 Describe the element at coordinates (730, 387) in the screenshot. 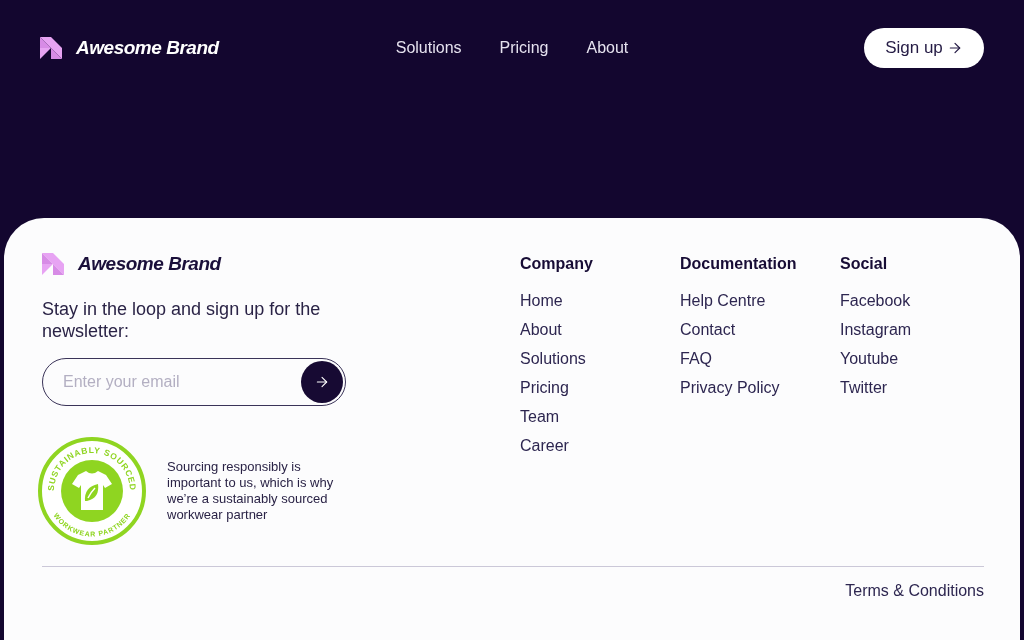

I see `footer-link: Privacy Policy` at that location.